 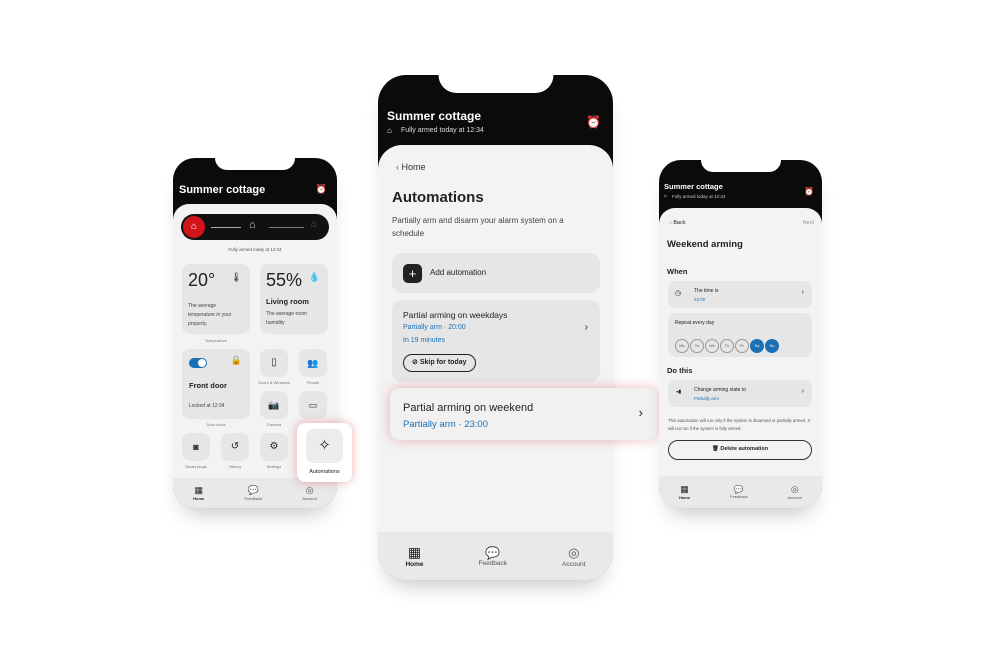 I want to click on arming-icon: ◂▮, so click(x=679, y=392).